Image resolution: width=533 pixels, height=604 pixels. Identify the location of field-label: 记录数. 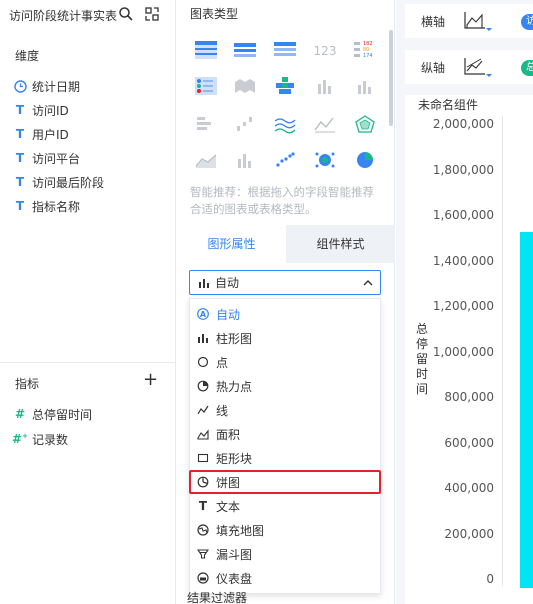
(50, 439).